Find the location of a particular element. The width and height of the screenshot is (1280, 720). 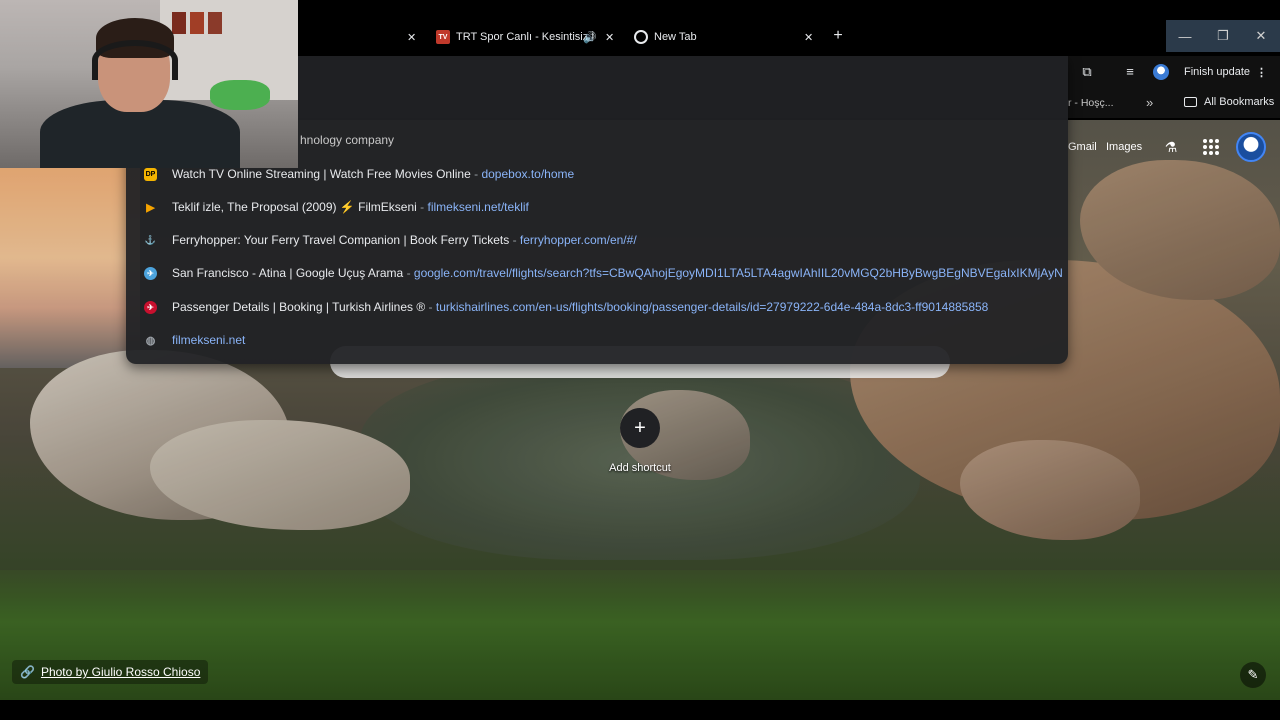

profile-avatar is located at coordinates (1161, 72).